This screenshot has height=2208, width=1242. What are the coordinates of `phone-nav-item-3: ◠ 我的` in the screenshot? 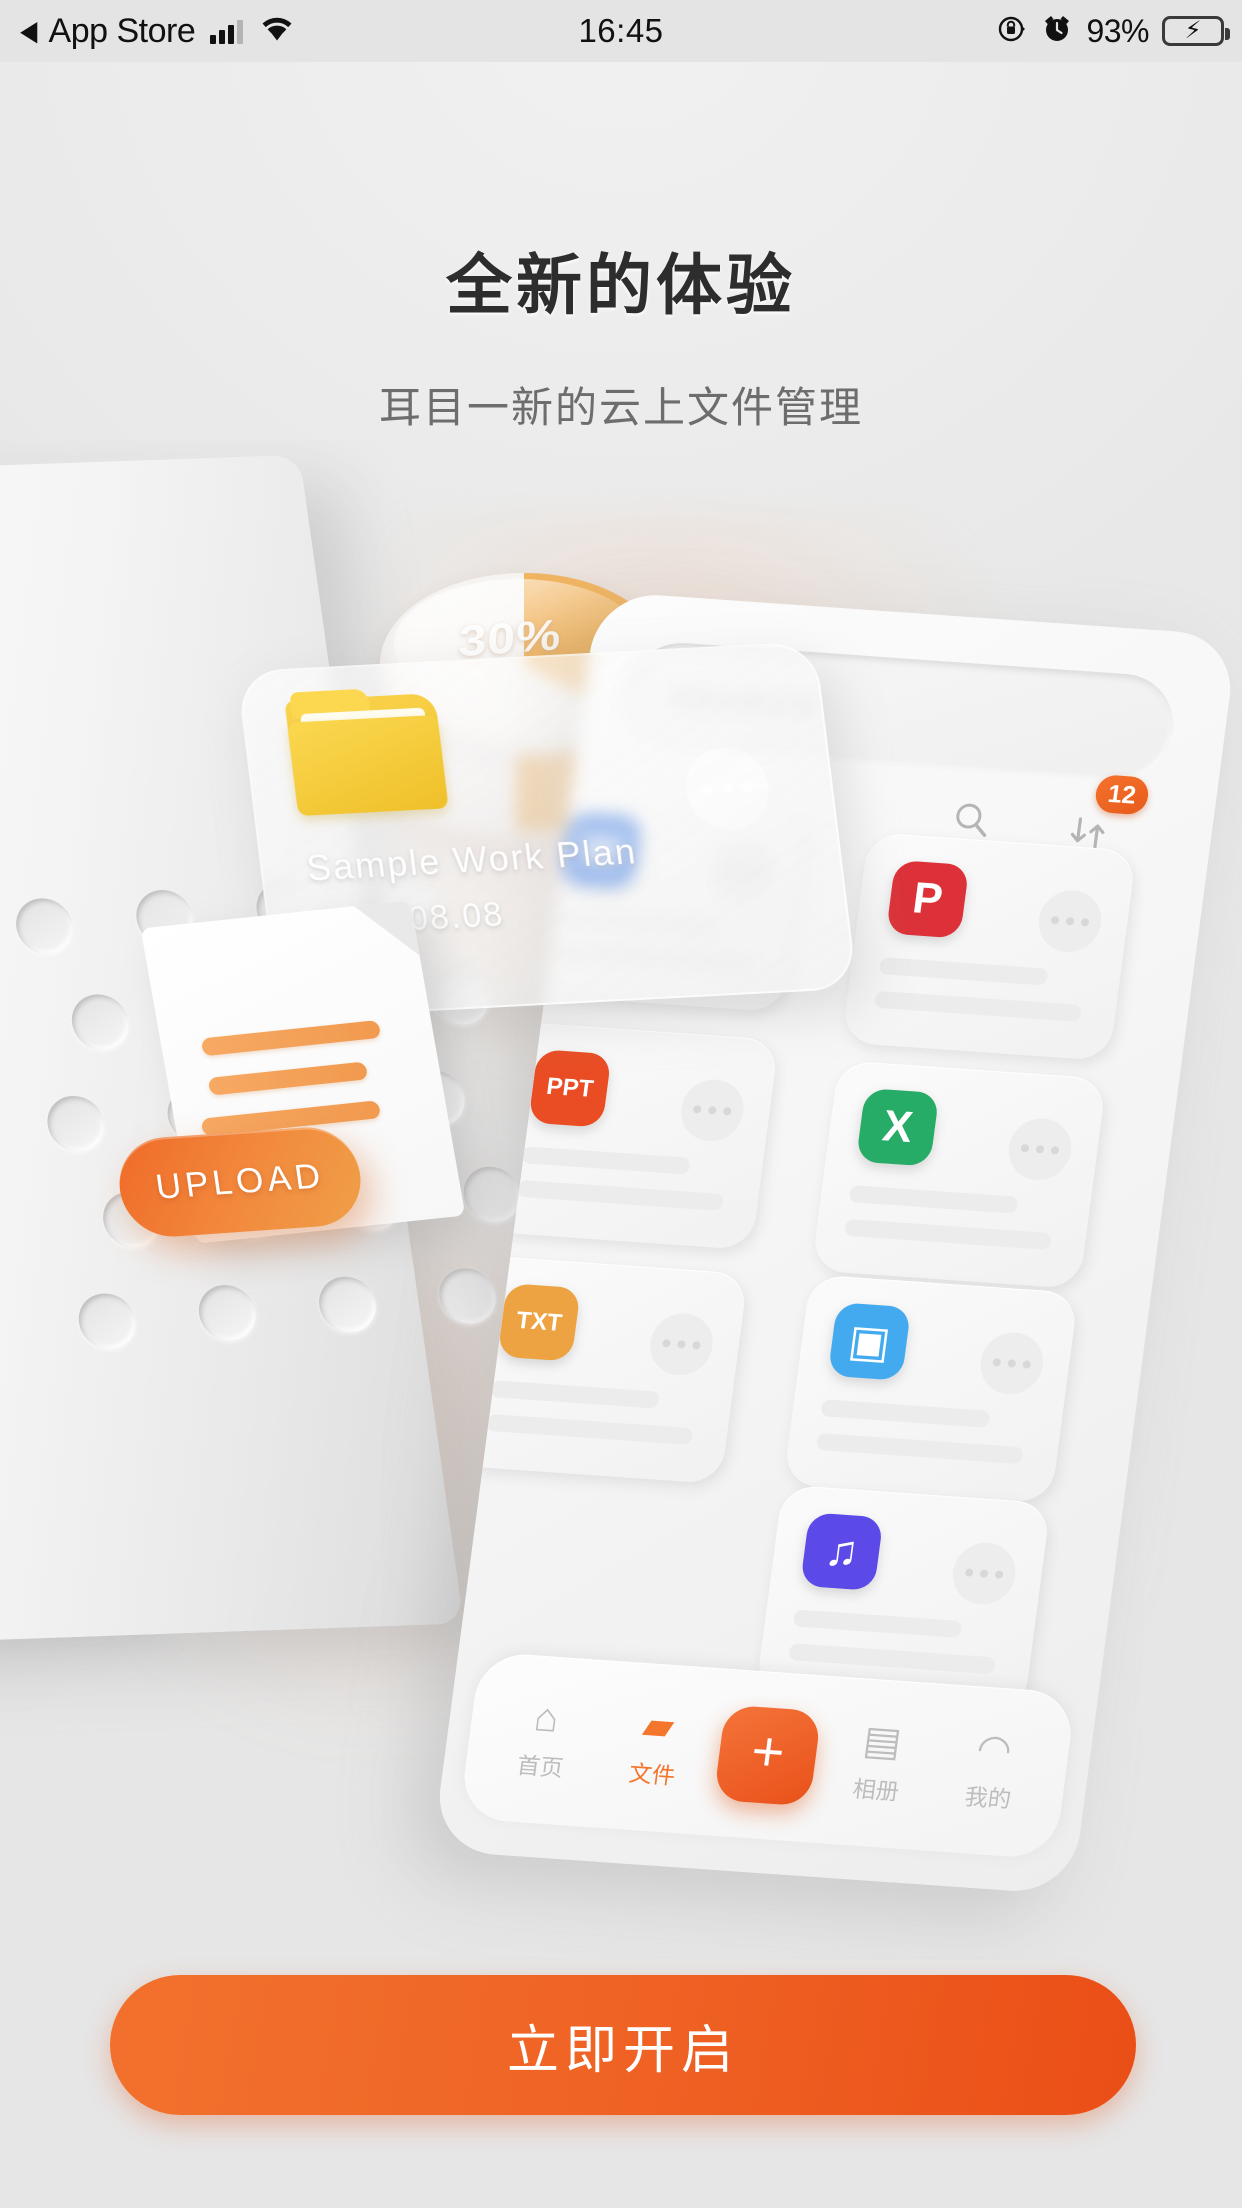 It's located at (991, 1771).